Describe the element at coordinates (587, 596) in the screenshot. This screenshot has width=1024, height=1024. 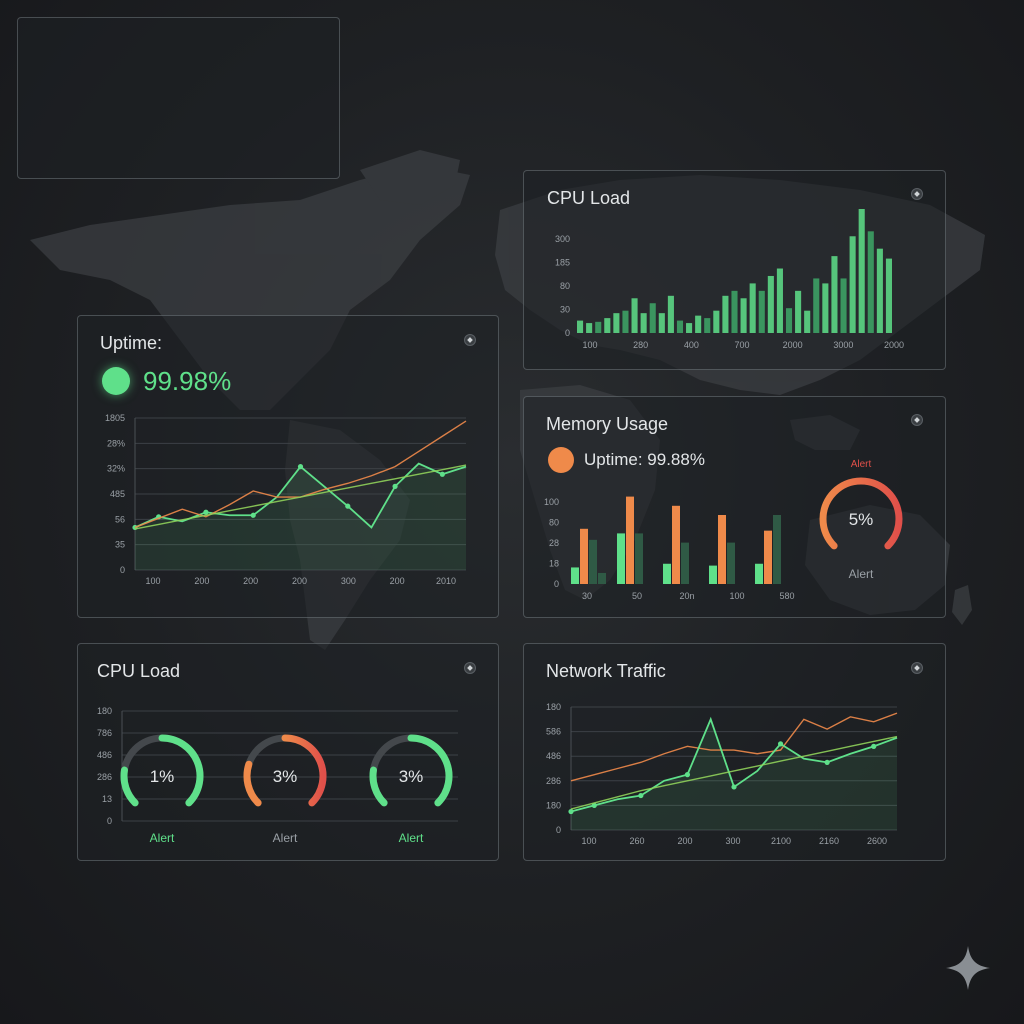
I see `x-tick-label: 30` at that location.